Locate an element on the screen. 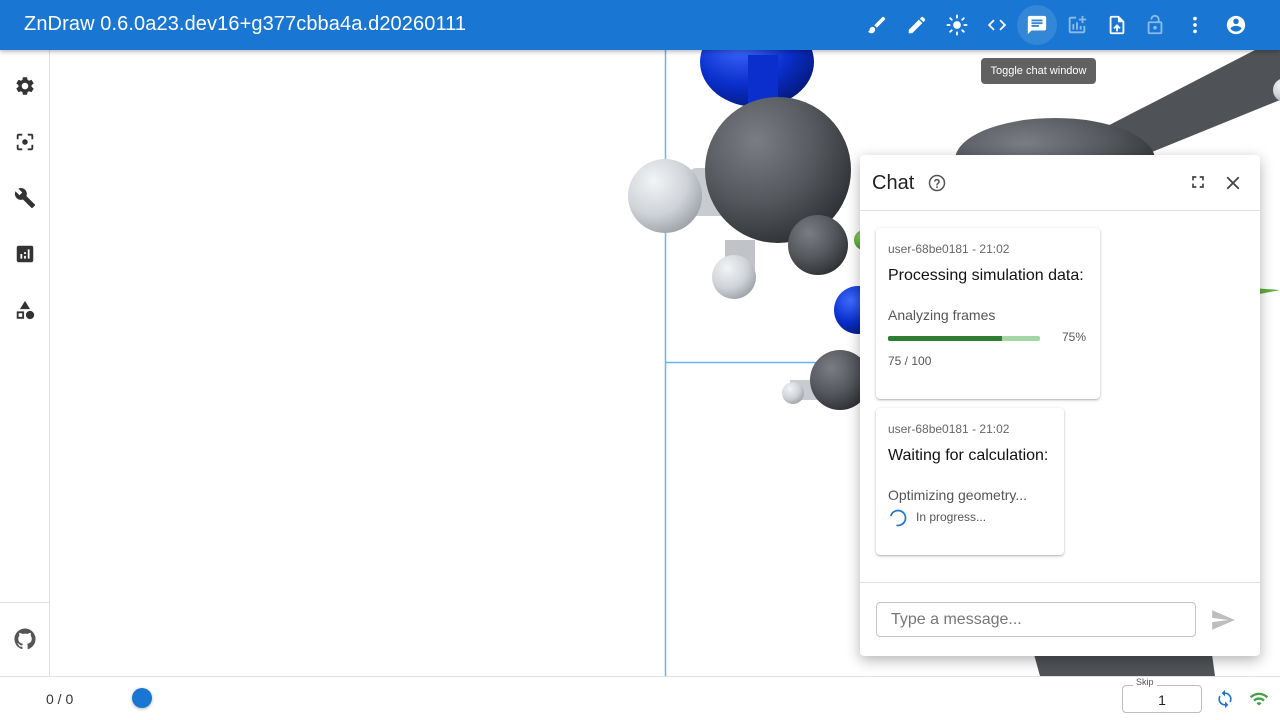 This screenshot has height=720, width=1280. theme-toggle-button is located at coordinates (957, 25).